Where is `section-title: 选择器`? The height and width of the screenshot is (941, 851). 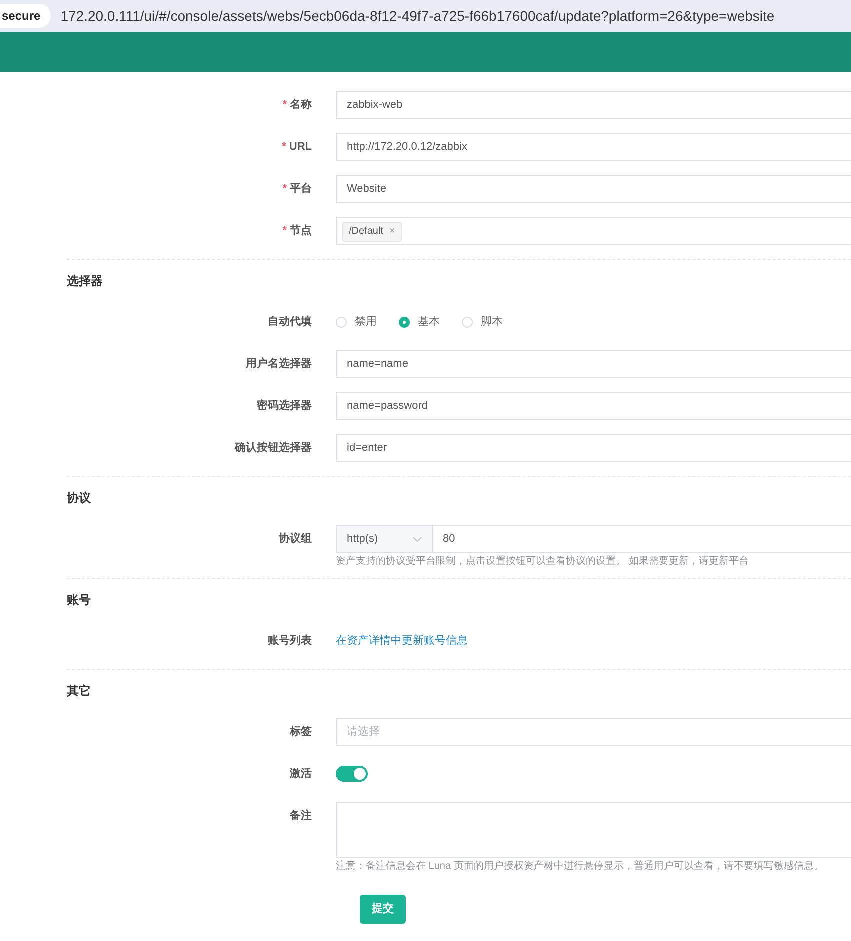 section-title: 选择器 is located at coordinates (85, 281).